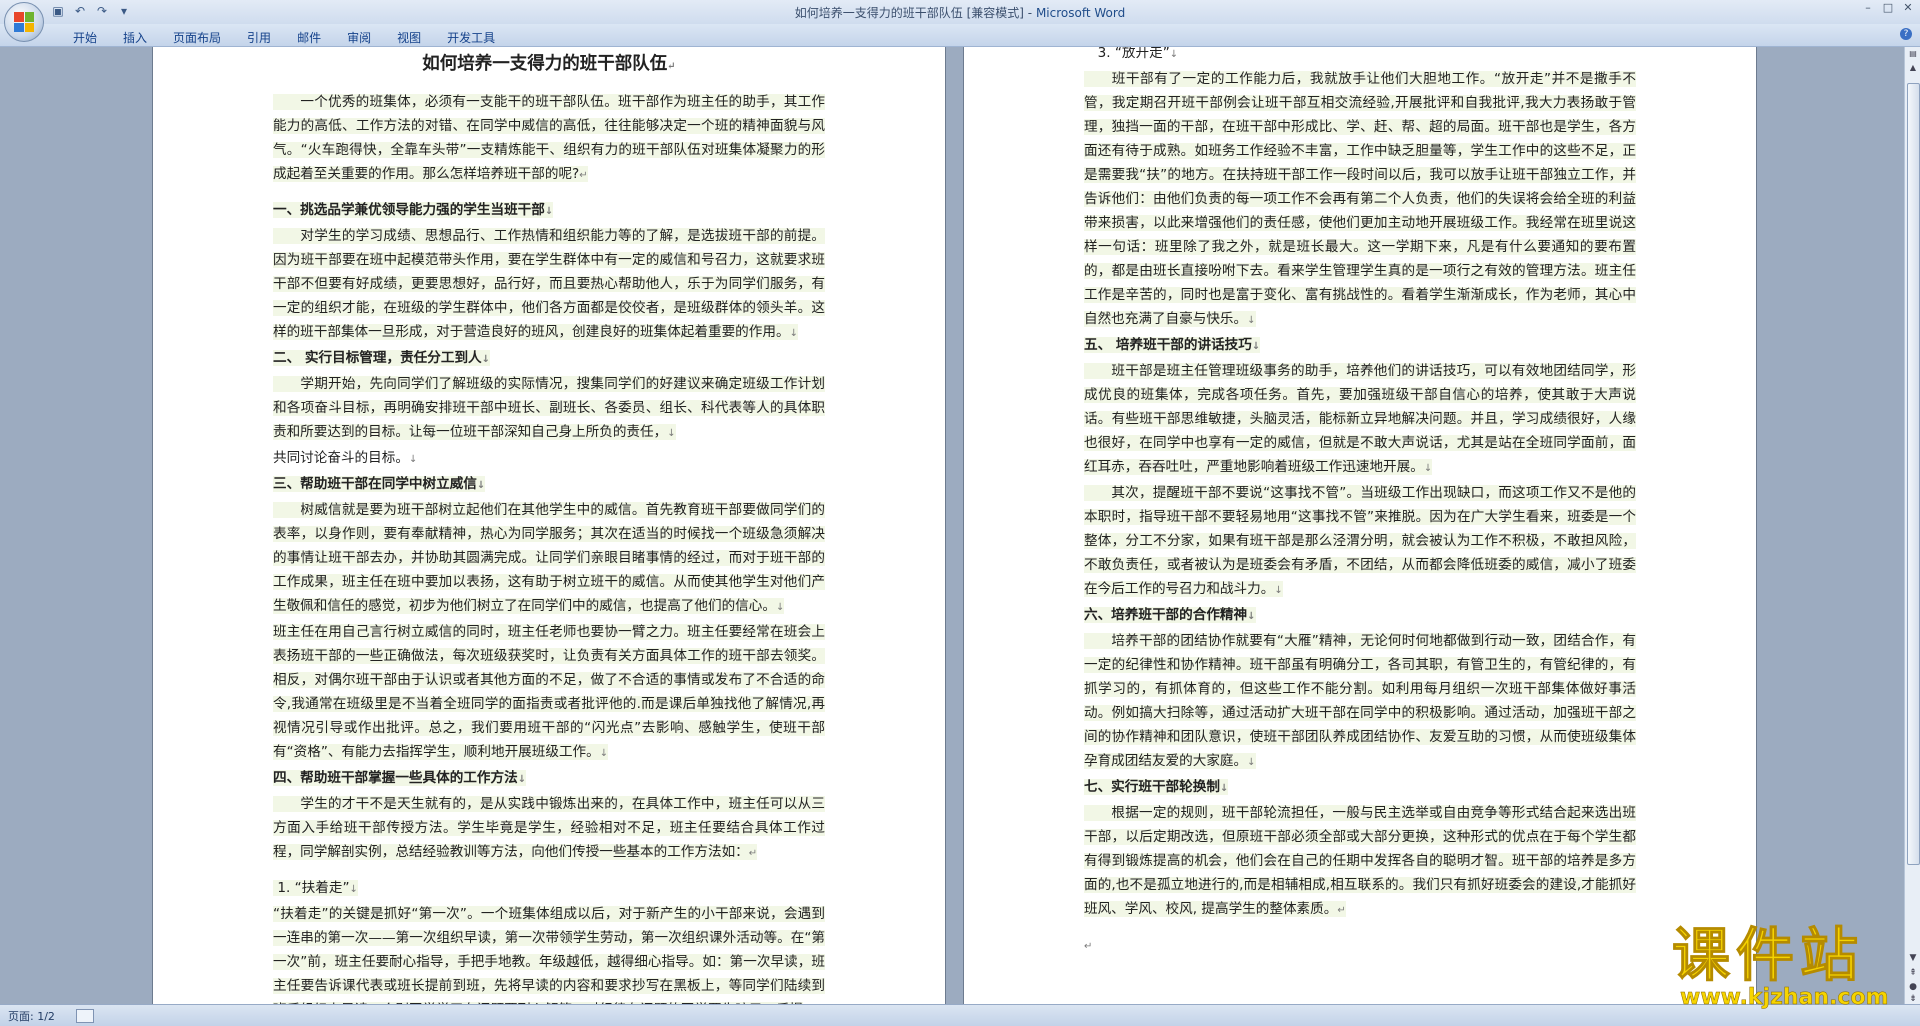 The height and width of the screenshot is (1026, 1920). Describe the element at coordinates (1913, 474) in the screenshot. I see `scrollbar-thumb` at that location.